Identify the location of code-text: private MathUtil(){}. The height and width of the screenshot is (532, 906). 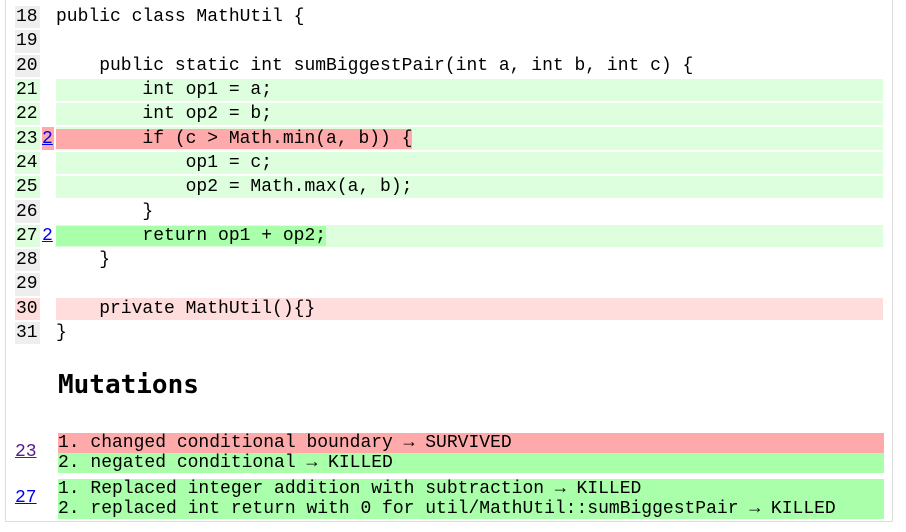
(186, 308).